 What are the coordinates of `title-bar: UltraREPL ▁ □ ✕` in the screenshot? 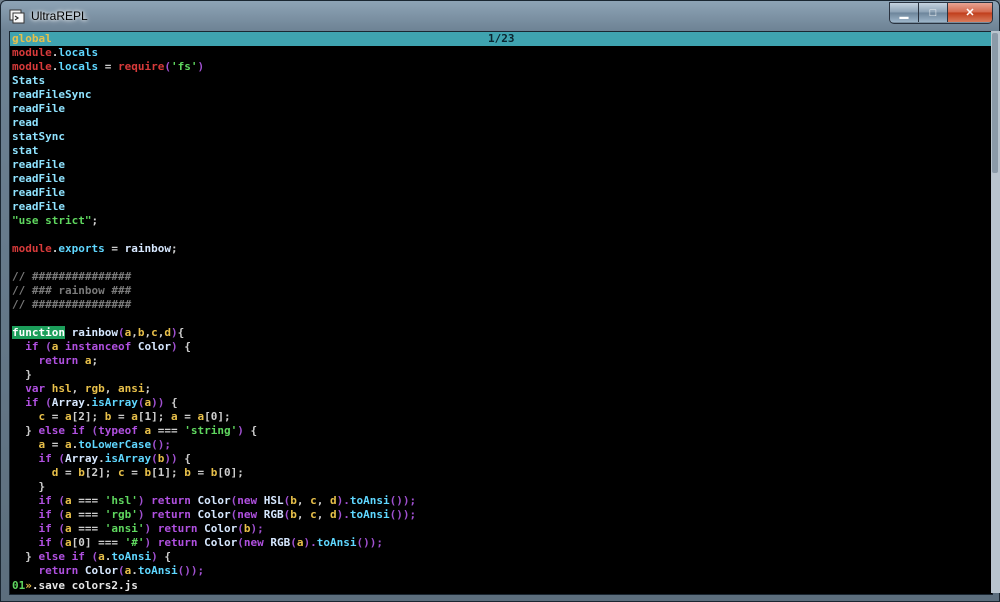 It's located at (500, 16).